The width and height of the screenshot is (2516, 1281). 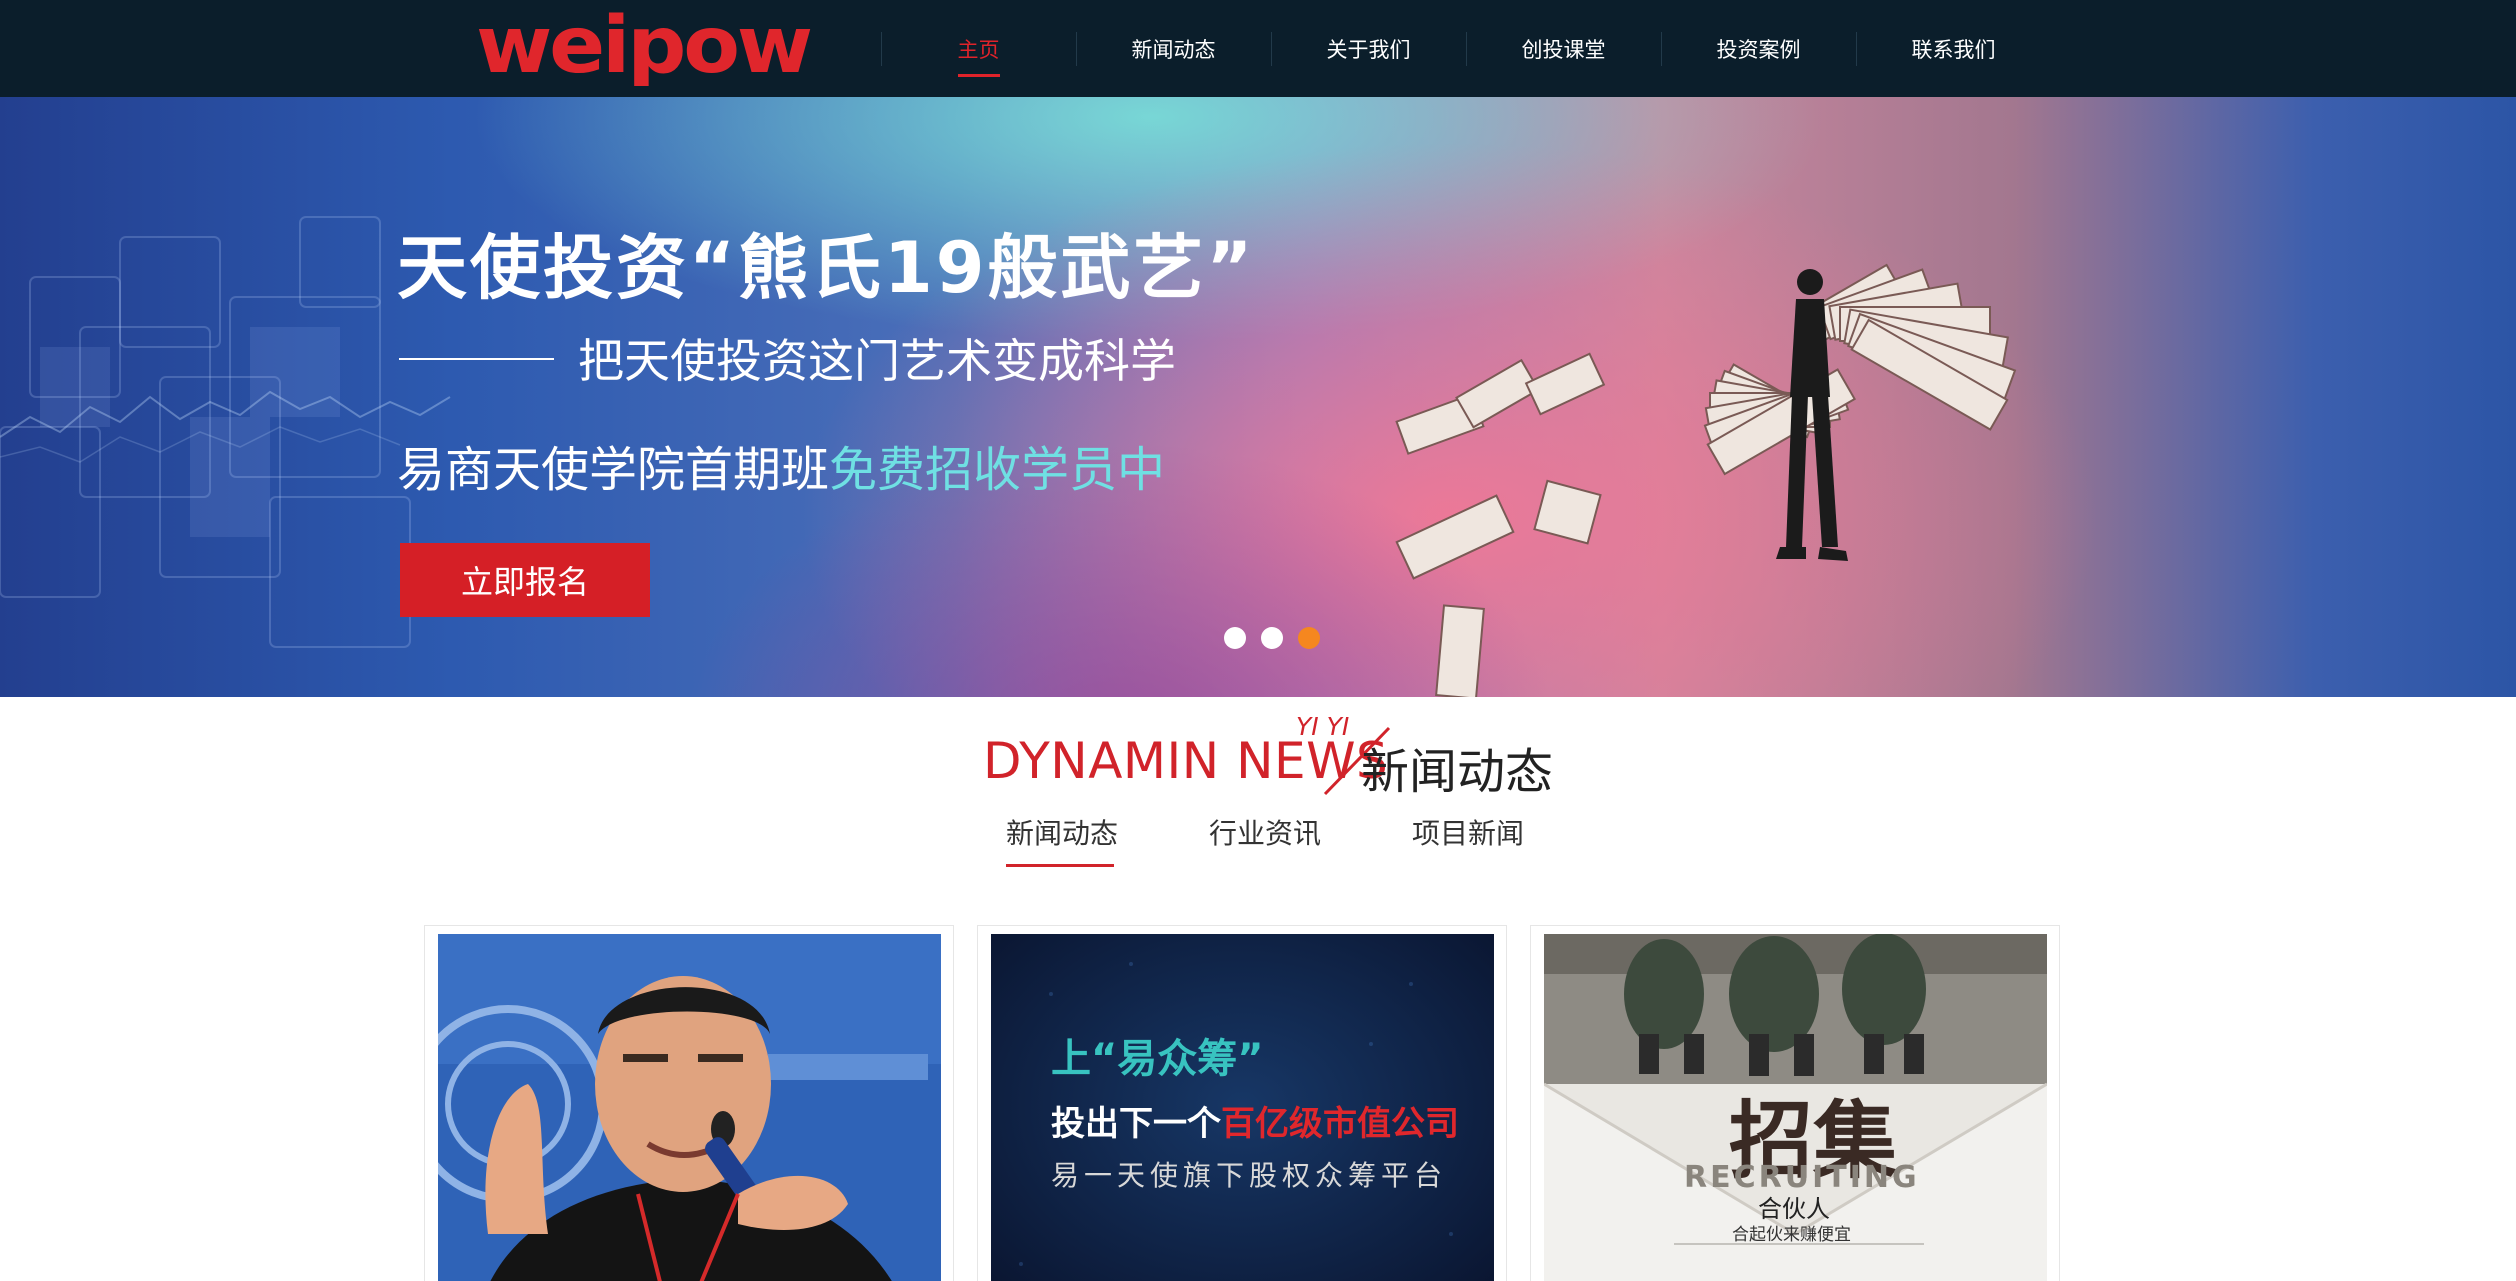 I want to click on news-card: 招集 RECRUITING 合伙人 合起伙来赚便宜, so click(x=1795, y=1103).